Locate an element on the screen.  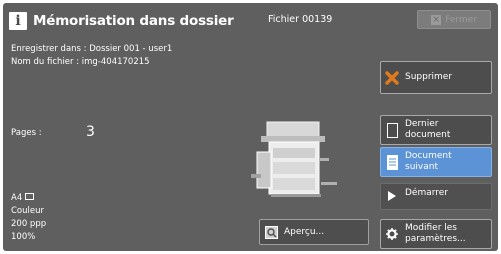
title-row: i Mémorisation dans dossier is located at coordinates (121, 21).